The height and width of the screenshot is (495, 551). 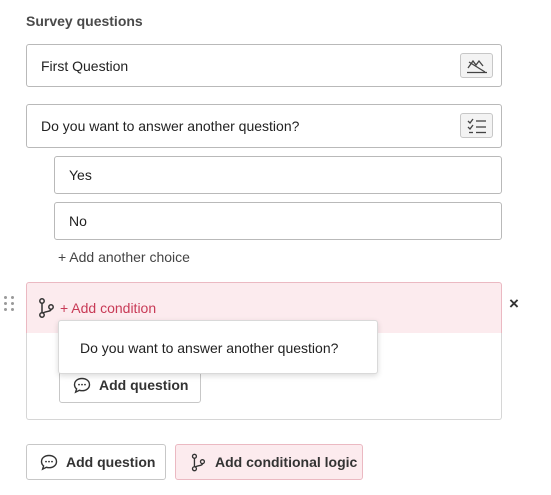 I want to click on question-text: First Question, so click(x=85, y=66).